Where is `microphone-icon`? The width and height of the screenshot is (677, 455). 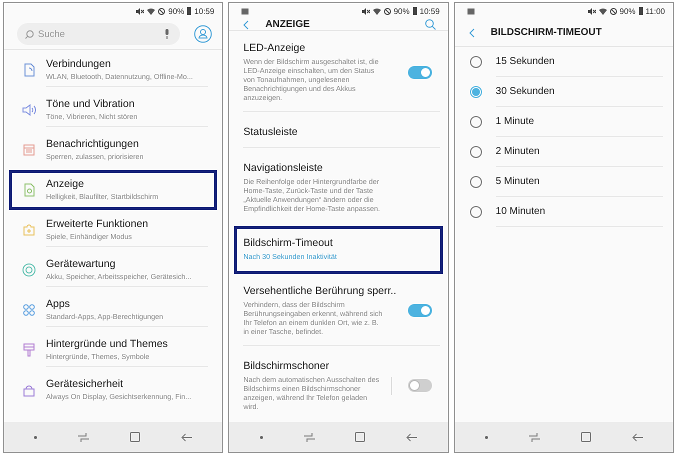 microphone-icon is located at coordinates (167, 34).